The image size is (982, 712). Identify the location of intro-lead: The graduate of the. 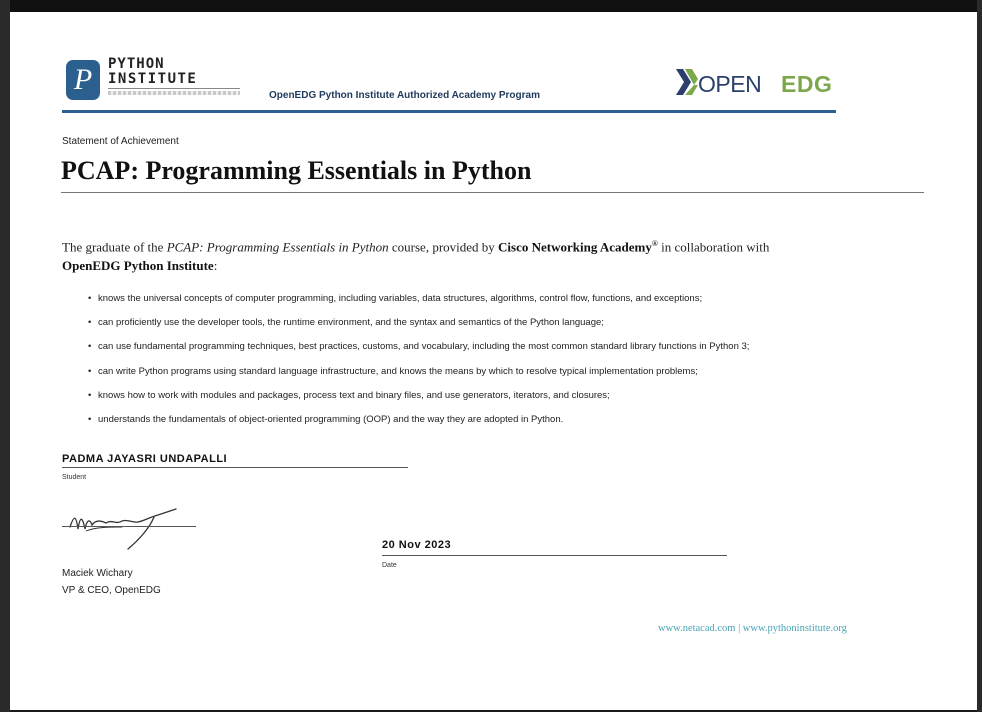
(114, 247).